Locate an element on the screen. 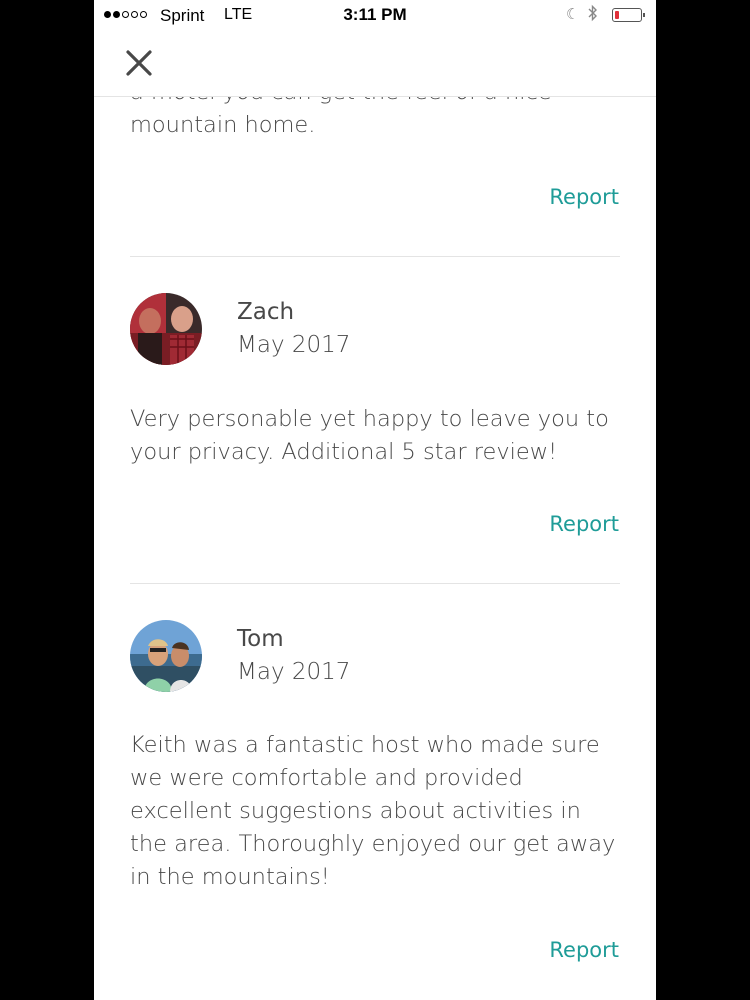 This screenshot has width=750, height=1000. avatar-zach is located at coordinates (166, 329).